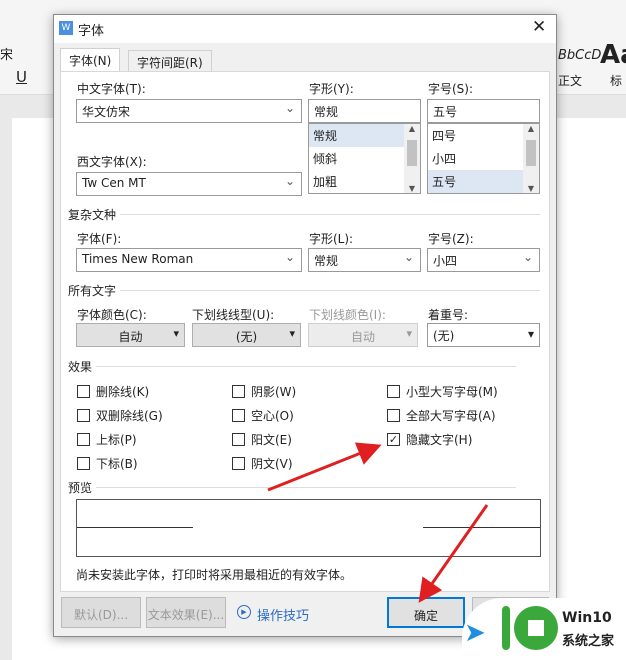  I want to click on arrow-to-ok, so click(453, 553).